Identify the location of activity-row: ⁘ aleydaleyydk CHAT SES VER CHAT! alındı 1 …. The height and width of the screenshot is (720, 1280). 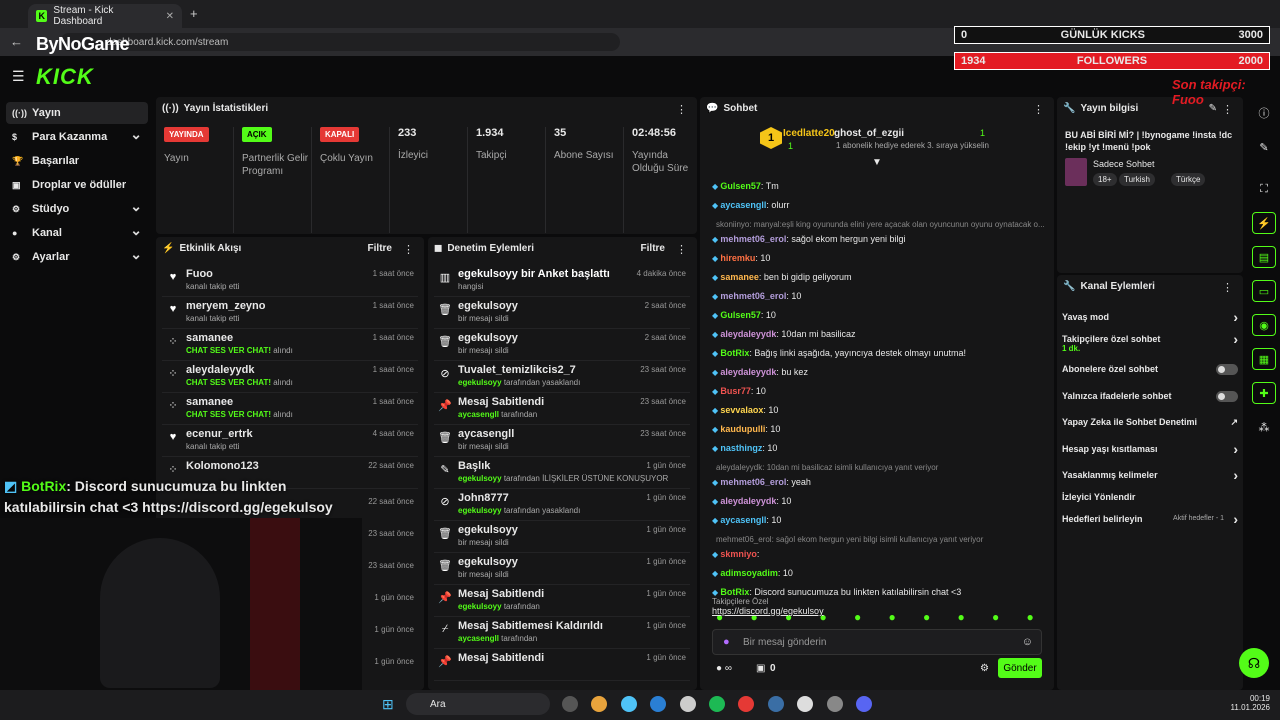
(290, 377).